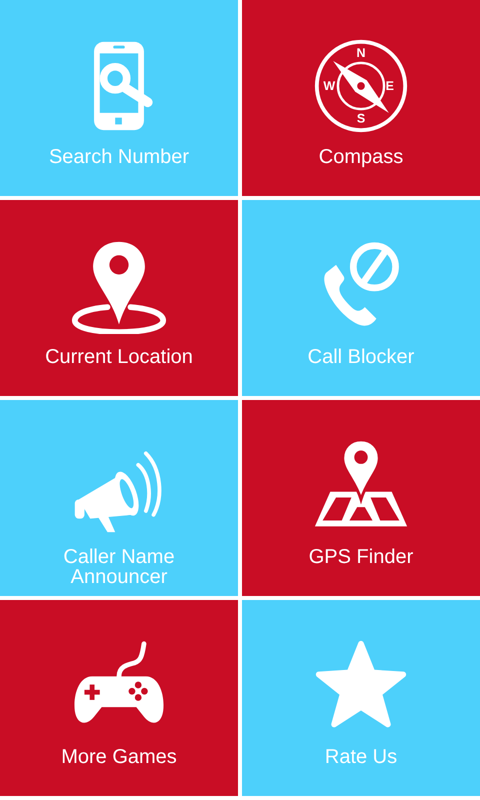  I want to click on menu-tile: More Games, so click(119, 698).